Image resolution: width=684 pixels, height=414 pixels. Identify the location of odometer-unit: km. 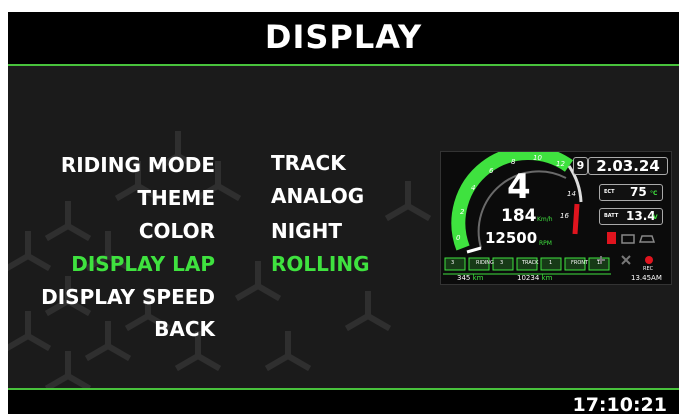
(547, 278).